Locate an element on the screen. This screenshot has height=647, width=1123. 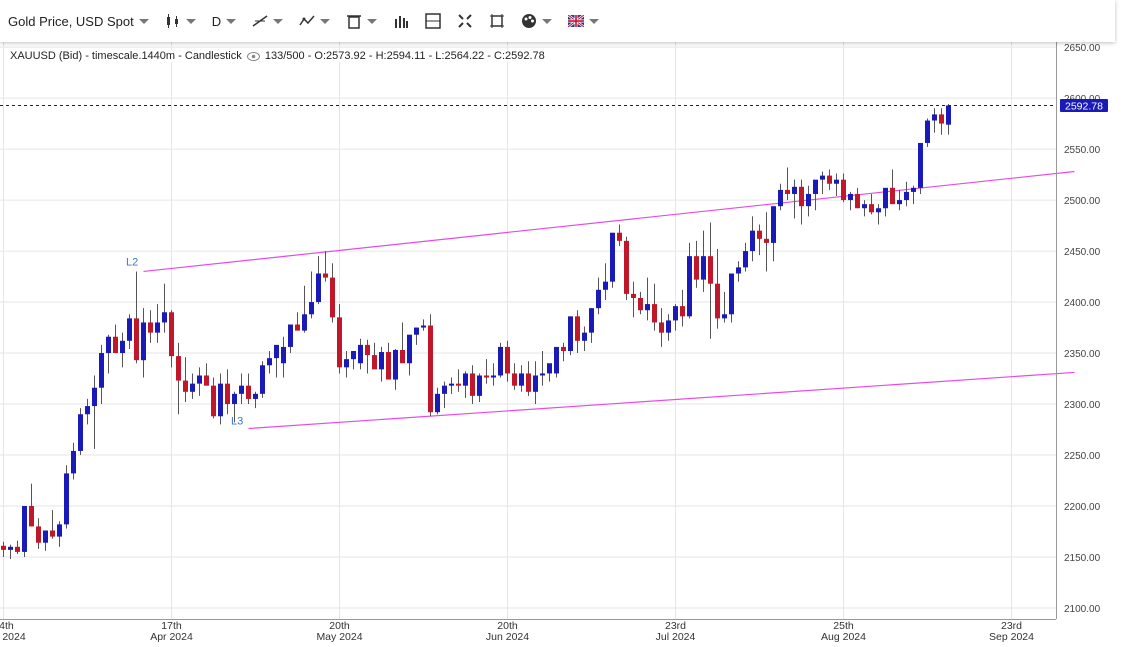
indicators-button is located at coordinates (314, 21).